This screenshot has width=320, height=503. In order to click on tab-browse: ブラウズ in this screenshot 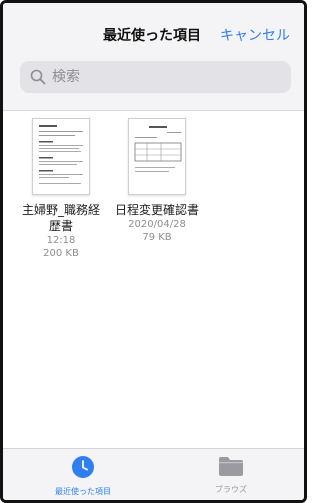, I will do `click(231, 475)`.